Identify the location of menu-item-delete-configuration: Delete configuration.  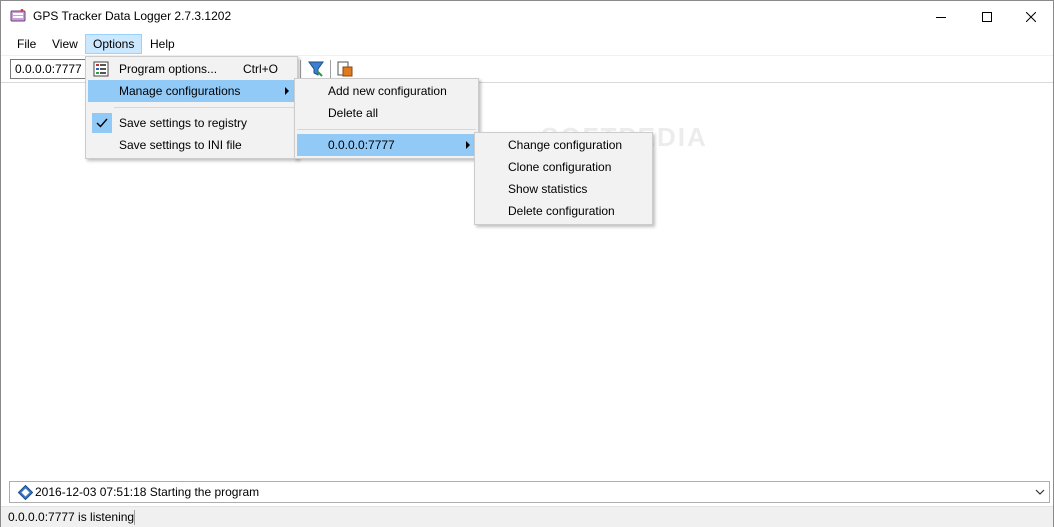
(563, 211).